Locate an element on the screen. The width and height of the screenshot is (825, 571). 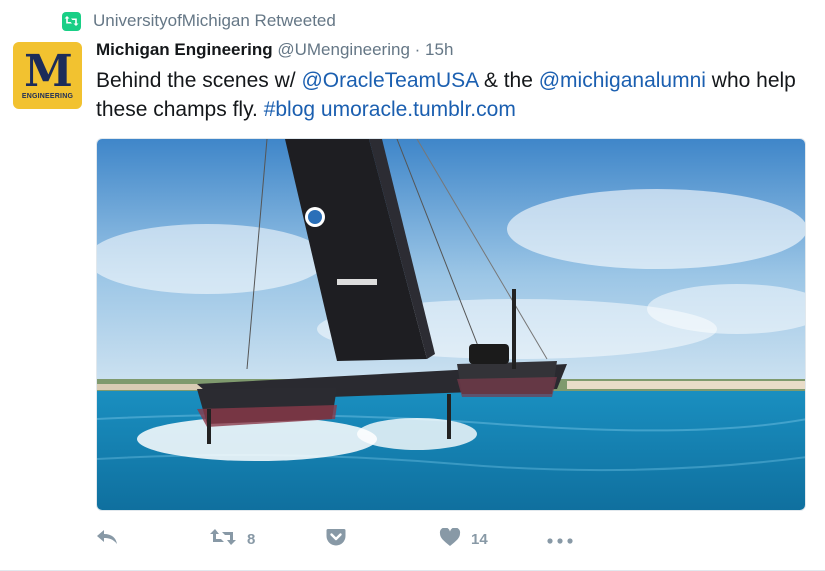
pocket-button is located at coordinates (336, 539).